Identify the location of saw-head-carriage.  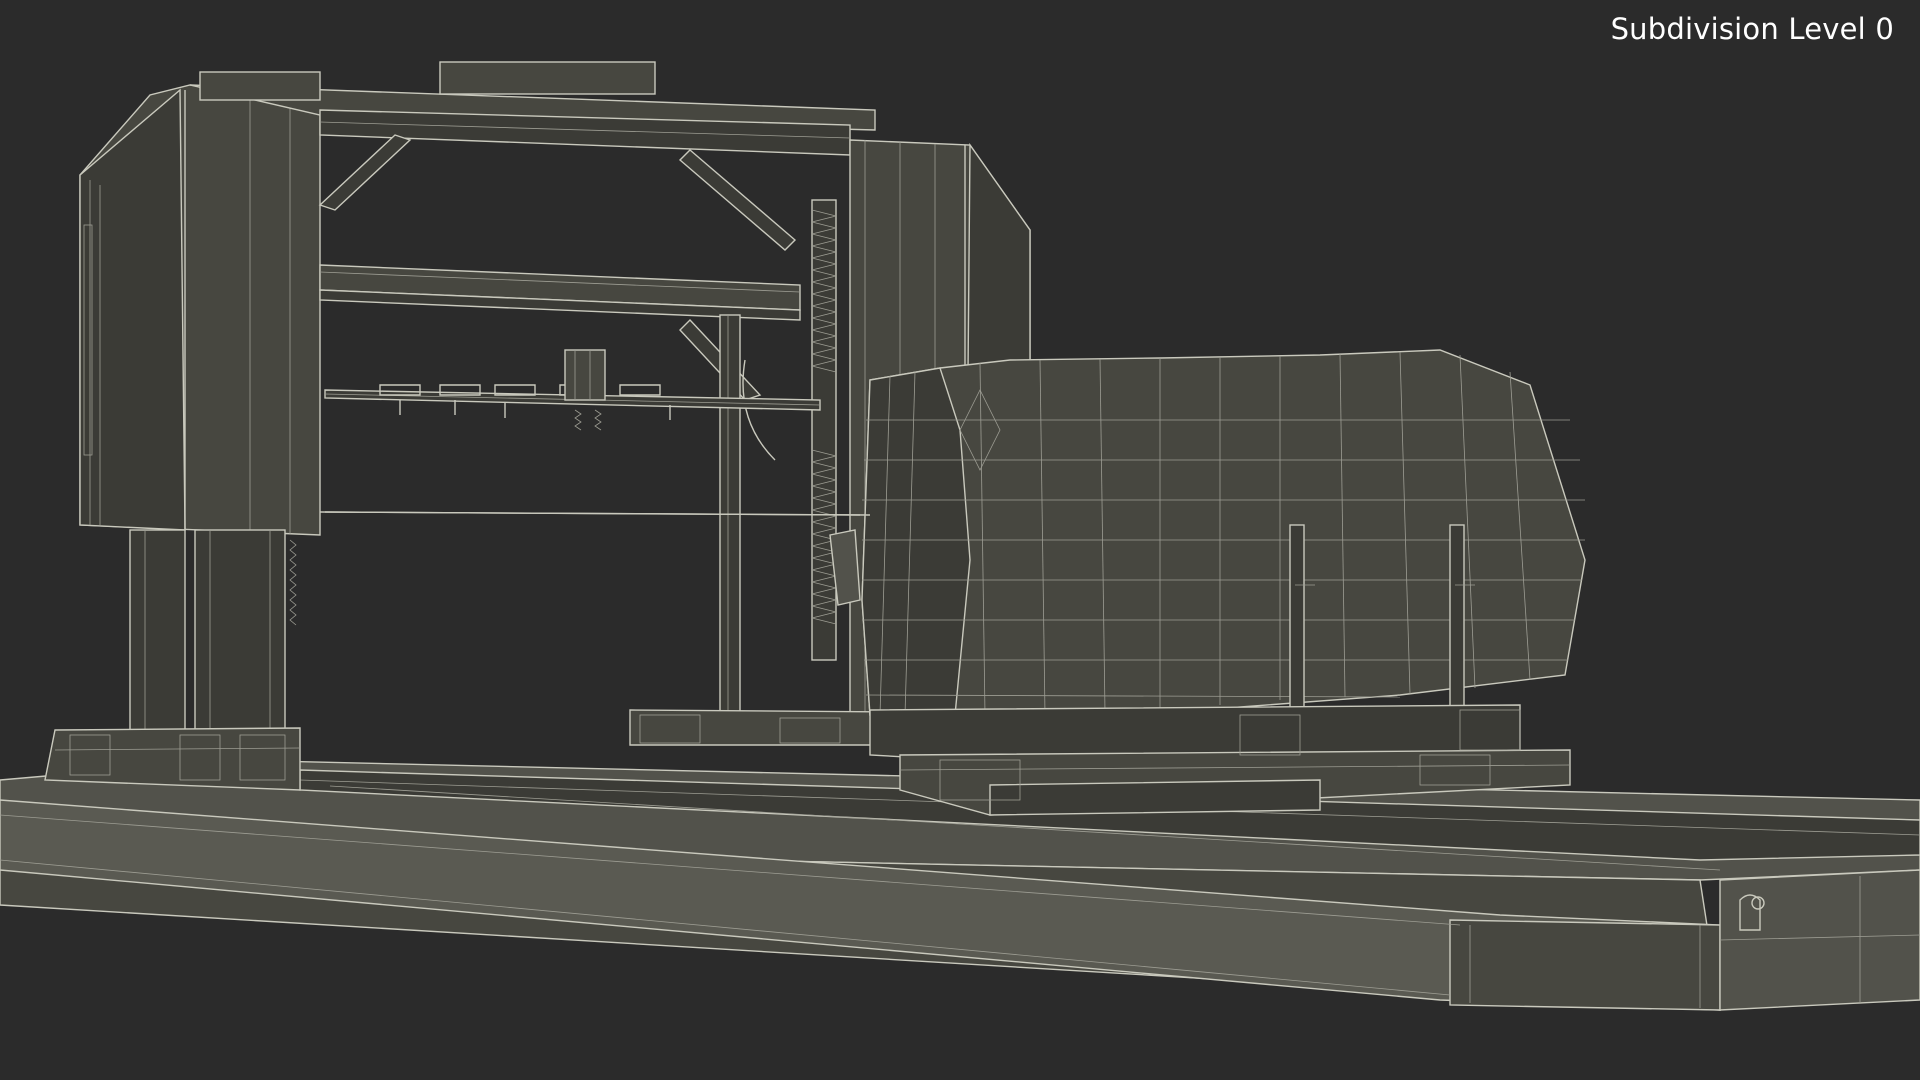
(592, 432).